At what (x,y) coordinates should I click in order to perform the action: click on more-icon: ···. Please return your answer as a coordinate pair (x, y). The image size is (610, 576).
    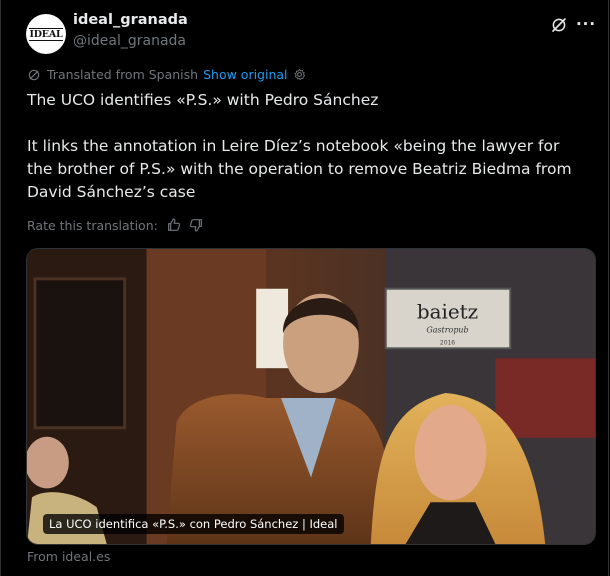
    Looking at the image, I should click on (586, 24).